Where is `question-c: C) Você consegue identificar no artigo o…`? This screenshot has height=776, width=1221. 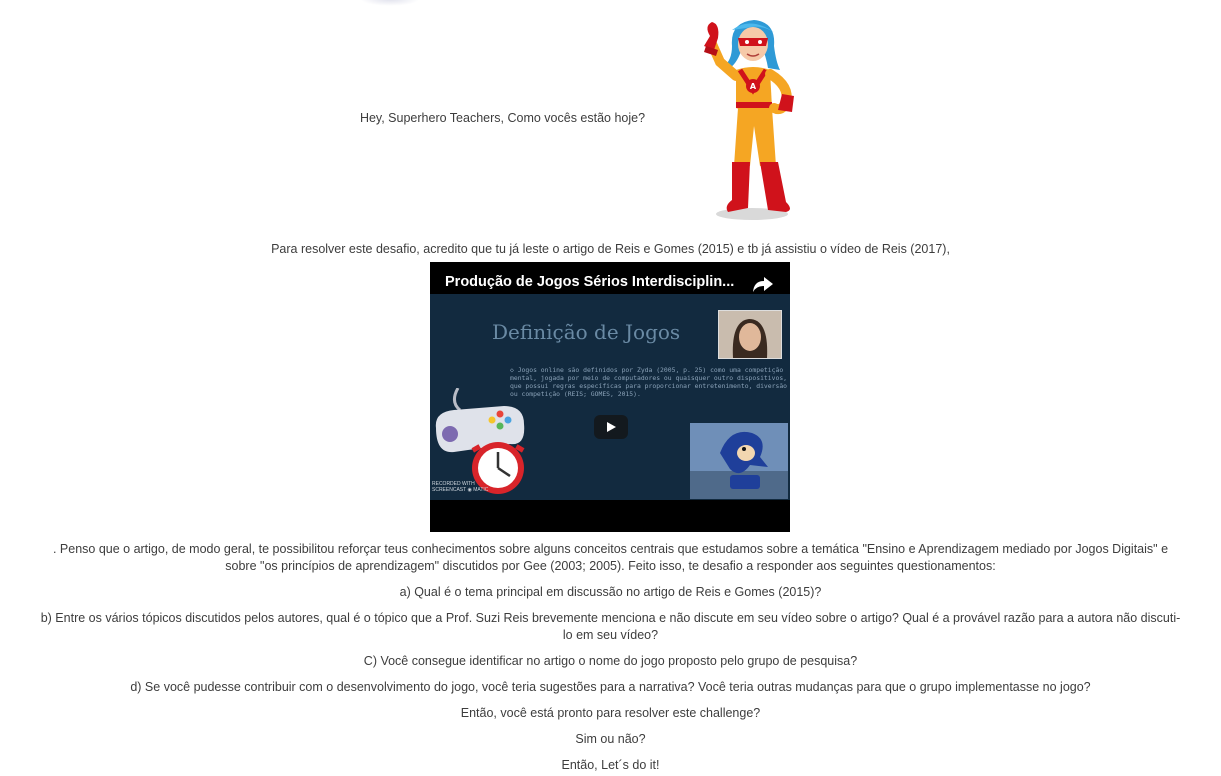
question-c: C) Você consegue identificar no artigo o… is located at coordinates (610, 661).